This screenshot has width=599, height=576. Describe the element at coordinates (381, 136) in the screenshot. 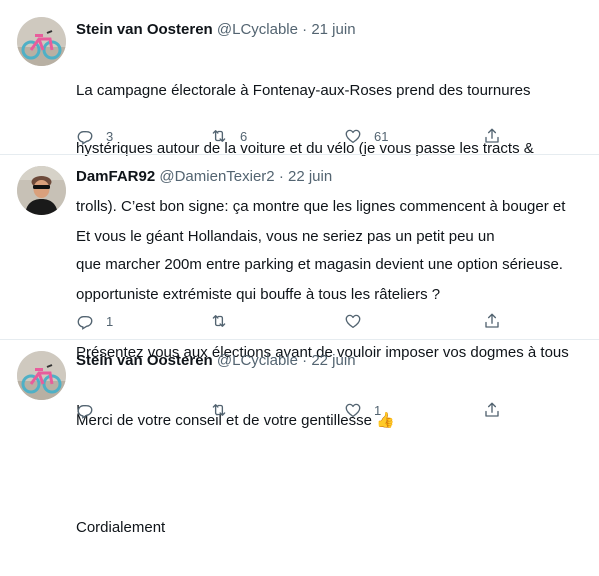

I see `like-count: 61` at that location.